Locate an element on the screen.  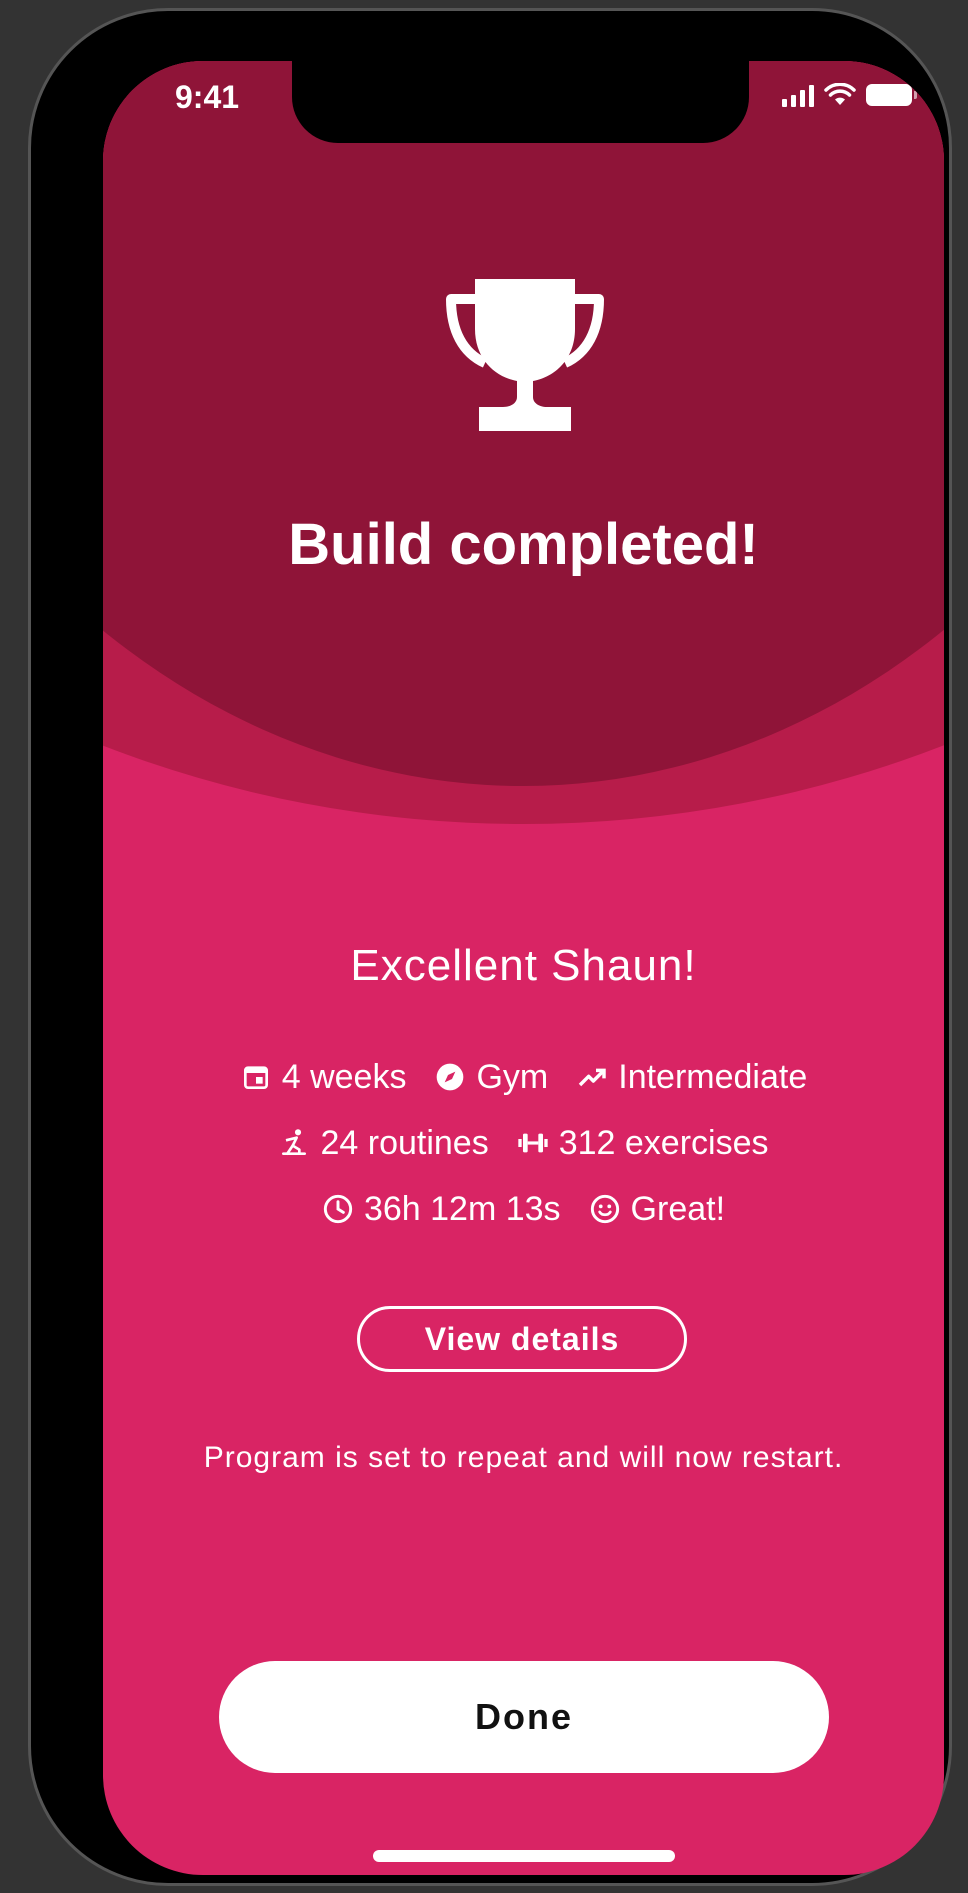
stat-location-label: Gym is located at coordinates (512, 1076).